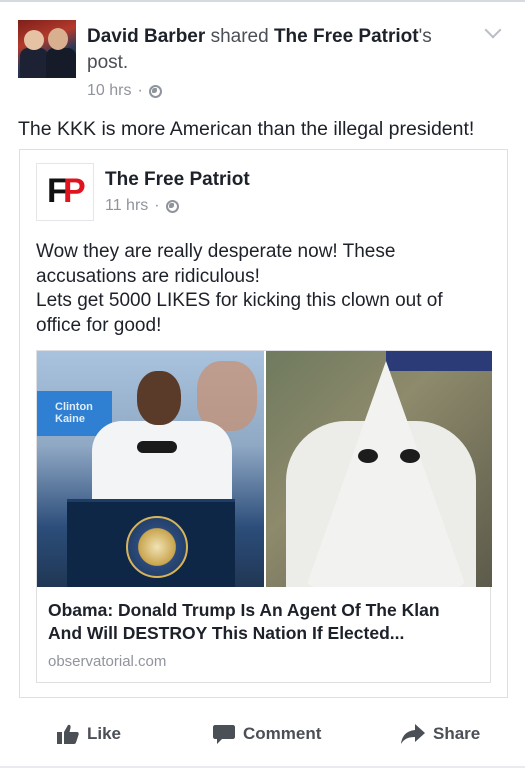  Describe the element at coordinates (74, 191) in the screenshot. I see `logo-letter-p: P` at that location.